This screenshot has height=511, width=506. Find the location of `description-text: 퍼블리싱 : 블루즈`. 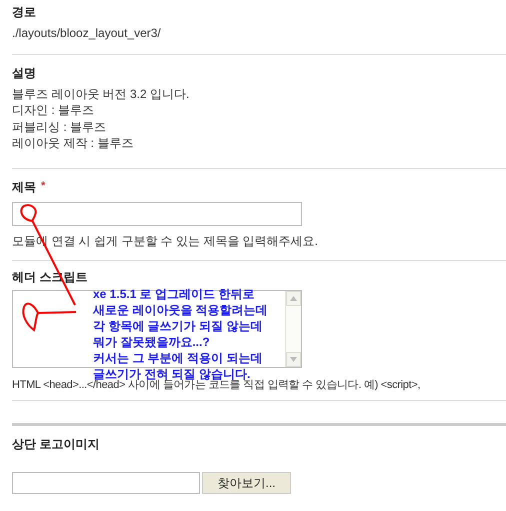

description-text: 퍼블리싱 : 블루즈 is located at coordinates (60, 126).